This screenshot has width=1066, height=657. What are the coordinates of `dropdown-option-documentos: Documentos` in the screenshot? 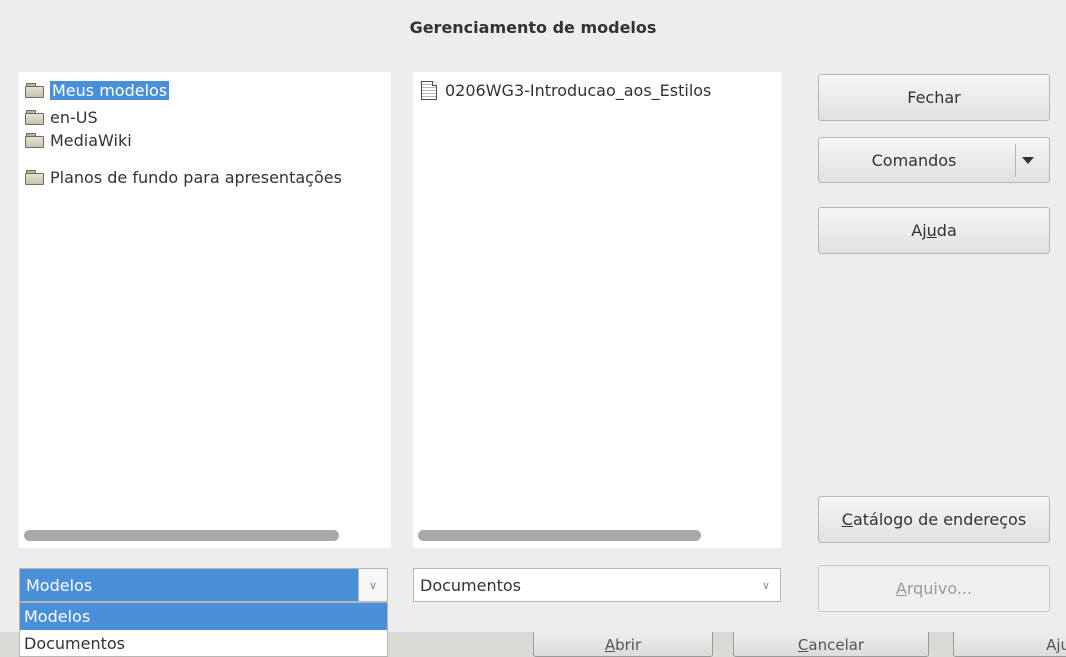 It's located at (203, 643).